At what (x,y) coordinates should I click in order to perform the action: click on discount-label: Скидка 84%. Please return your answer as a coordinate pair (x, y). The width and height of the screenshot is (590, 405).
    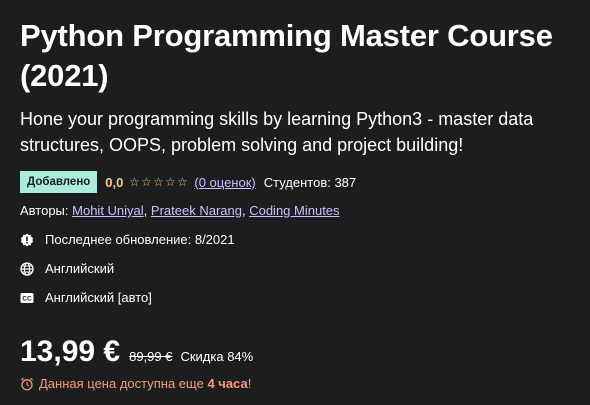
    Looking at the image, I should click on (217, 356).